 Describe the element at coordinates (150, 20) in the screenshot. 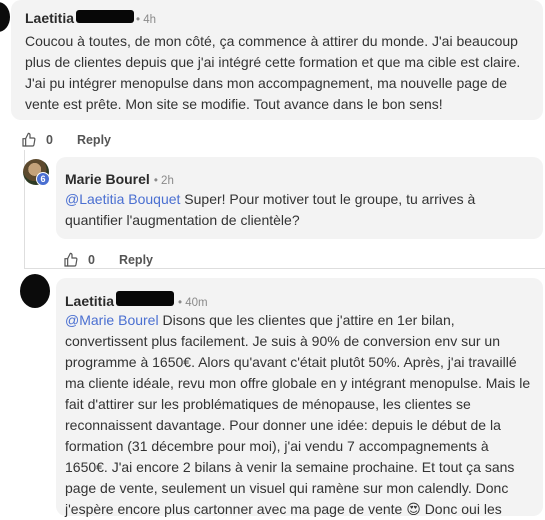

I see `timestamp-value: 4h` at that location.